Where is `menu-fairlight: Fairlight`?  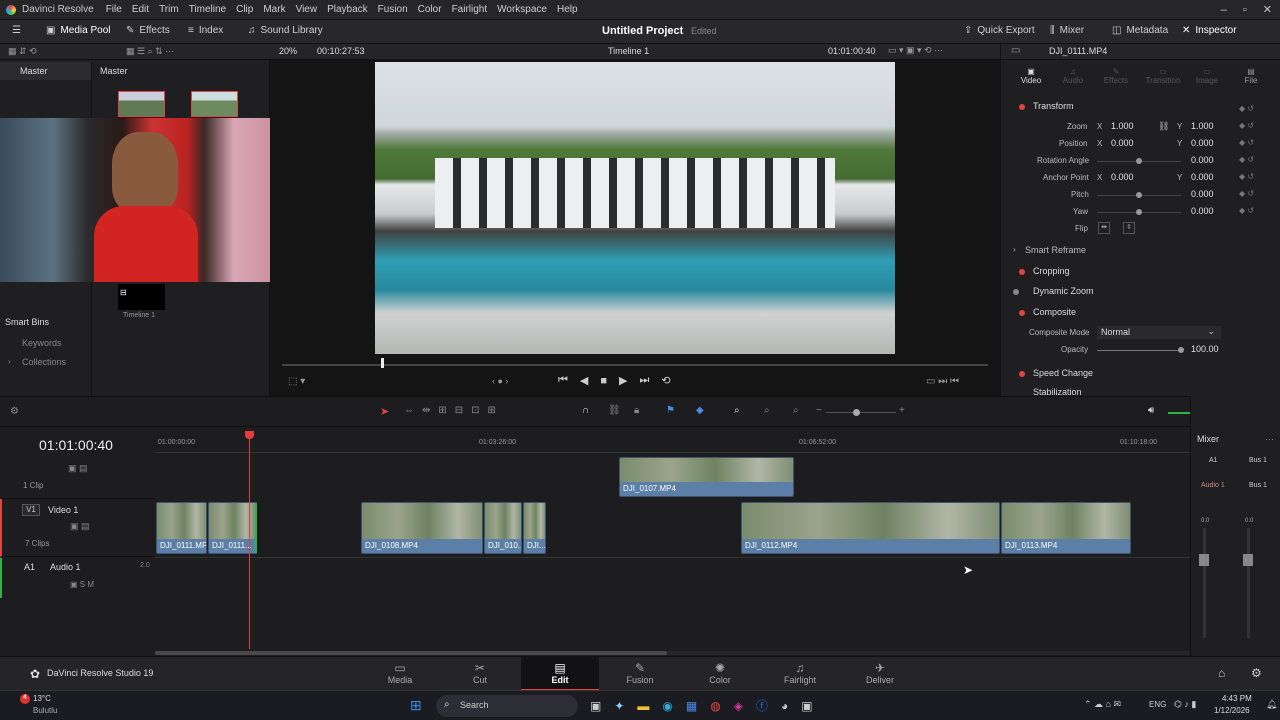
menu-fairlight: Fairlight is located at coordinates (470, 9).